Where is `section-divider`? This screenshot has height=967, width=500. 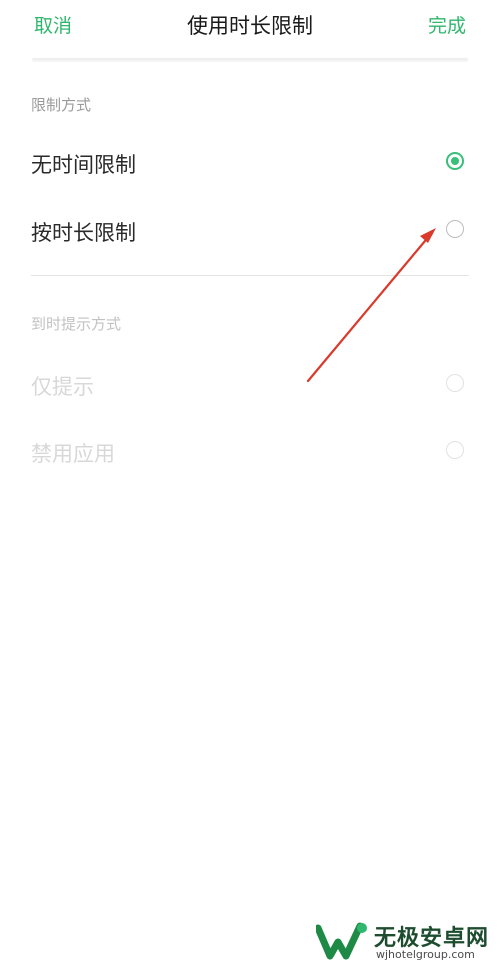
section-divider is located at coordinates (250, 275).